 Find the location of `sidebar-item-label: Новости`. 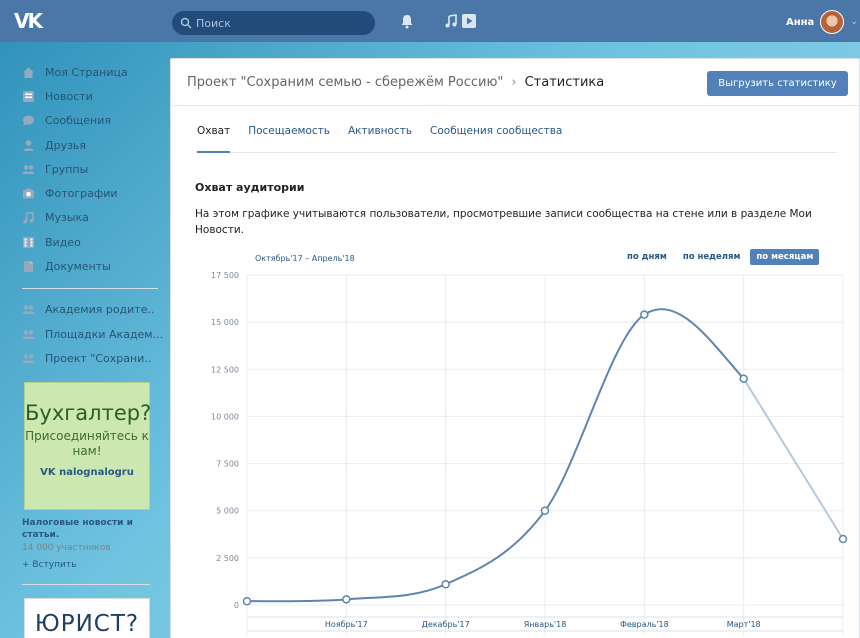

sidebar-item-label: Новости is located at coordinates (69, 96).